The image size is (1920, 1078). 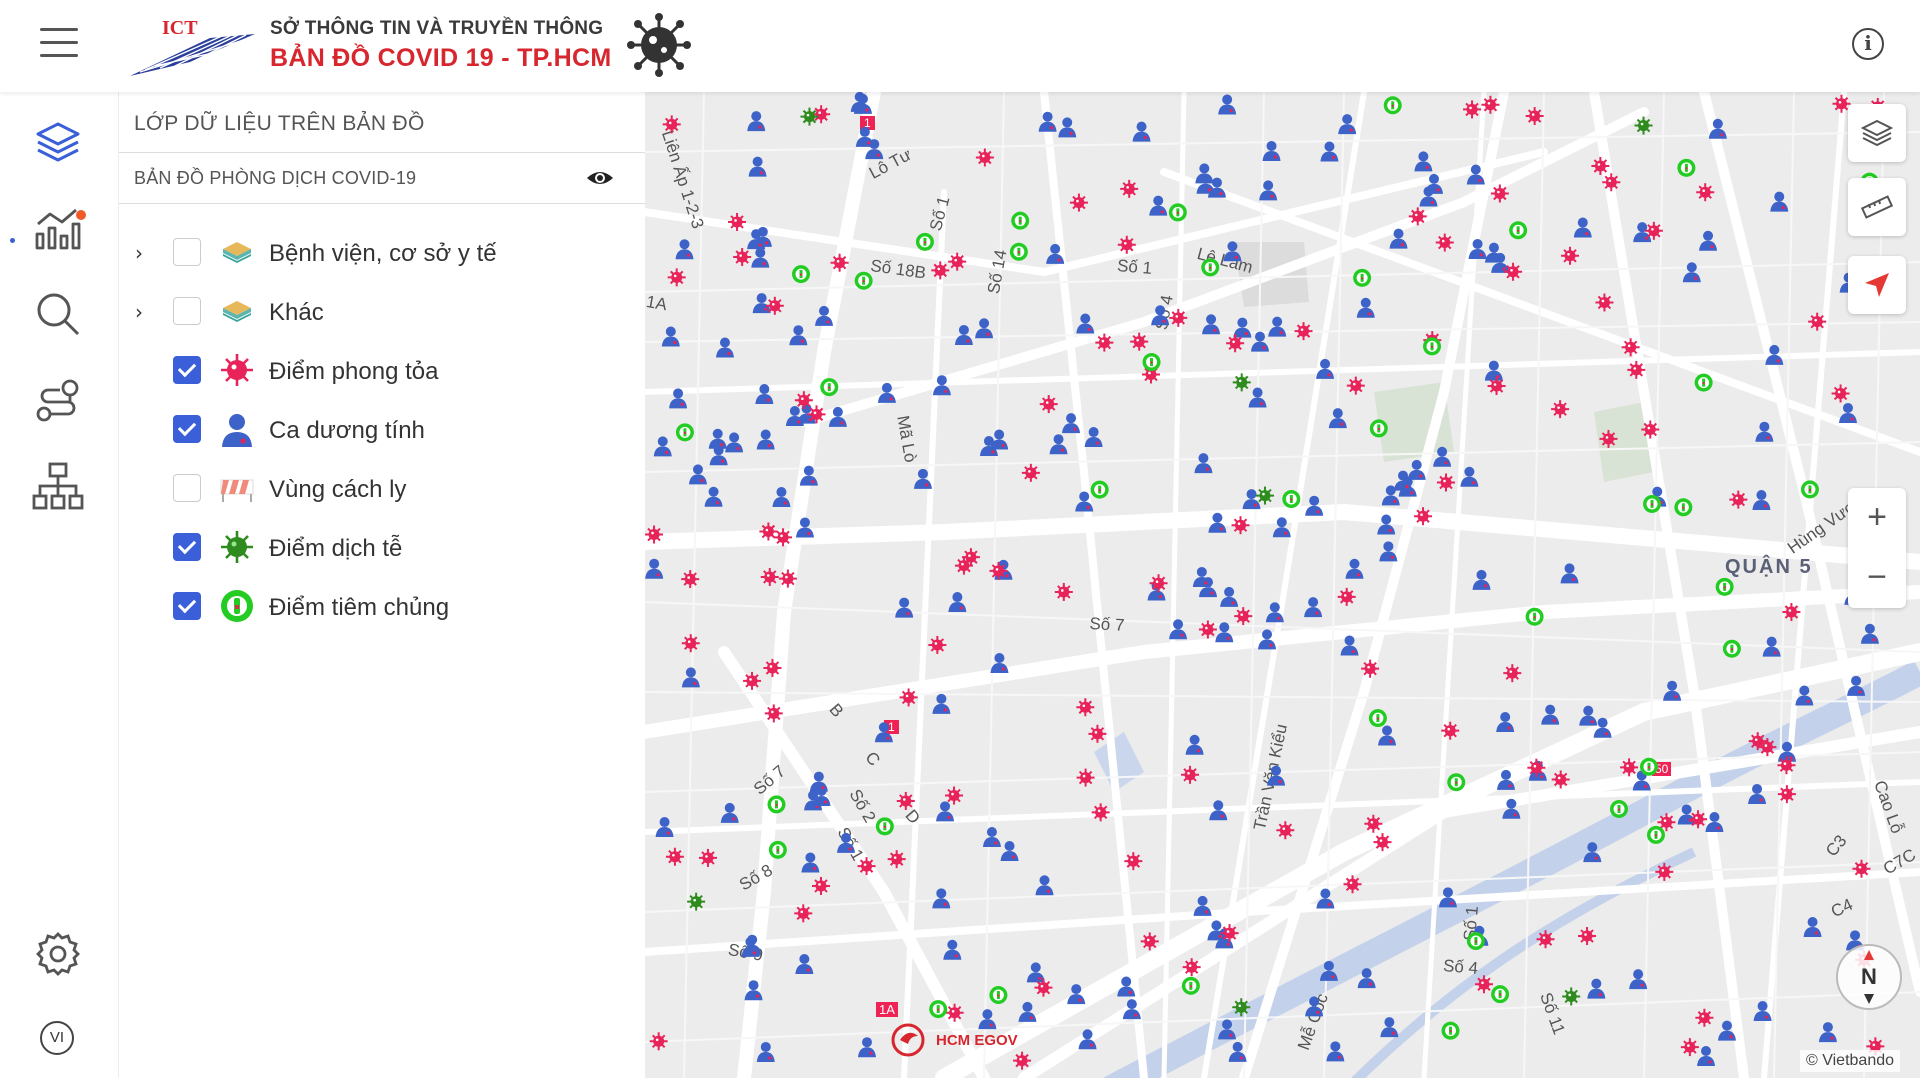 What do you see at coordinates (1877, 207) in the screenshot?
I see `measure-ruler-button` at bounding box center [1877, 207].